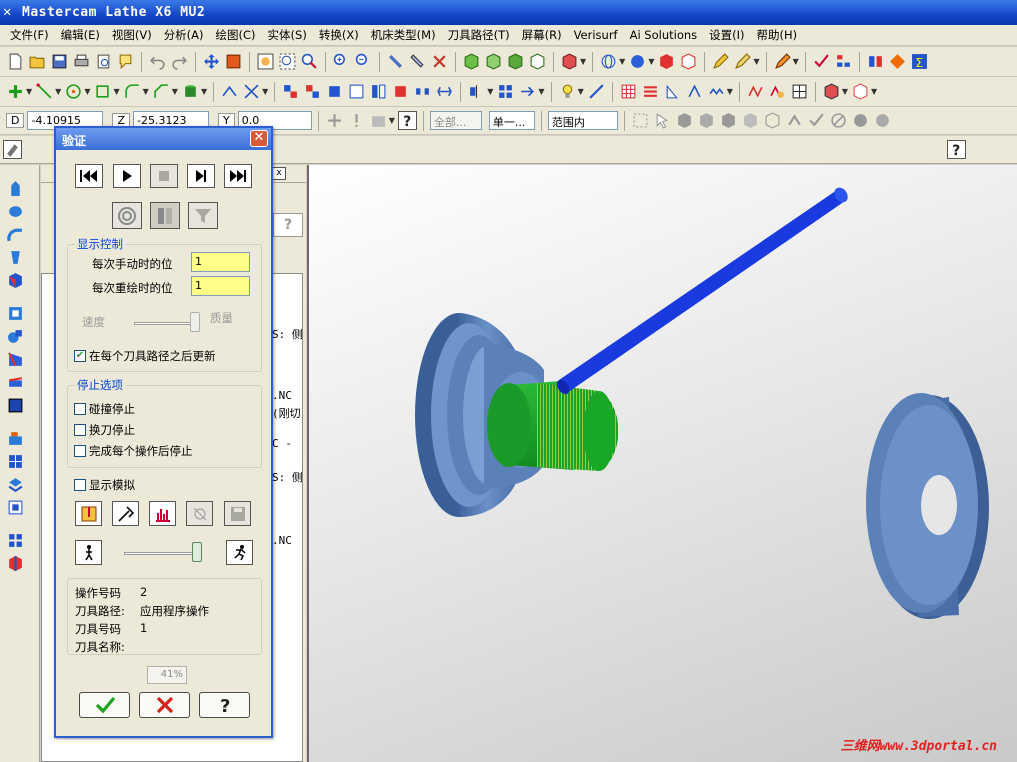  I want to click on panel-help-icon: ?, so click(288, 225).